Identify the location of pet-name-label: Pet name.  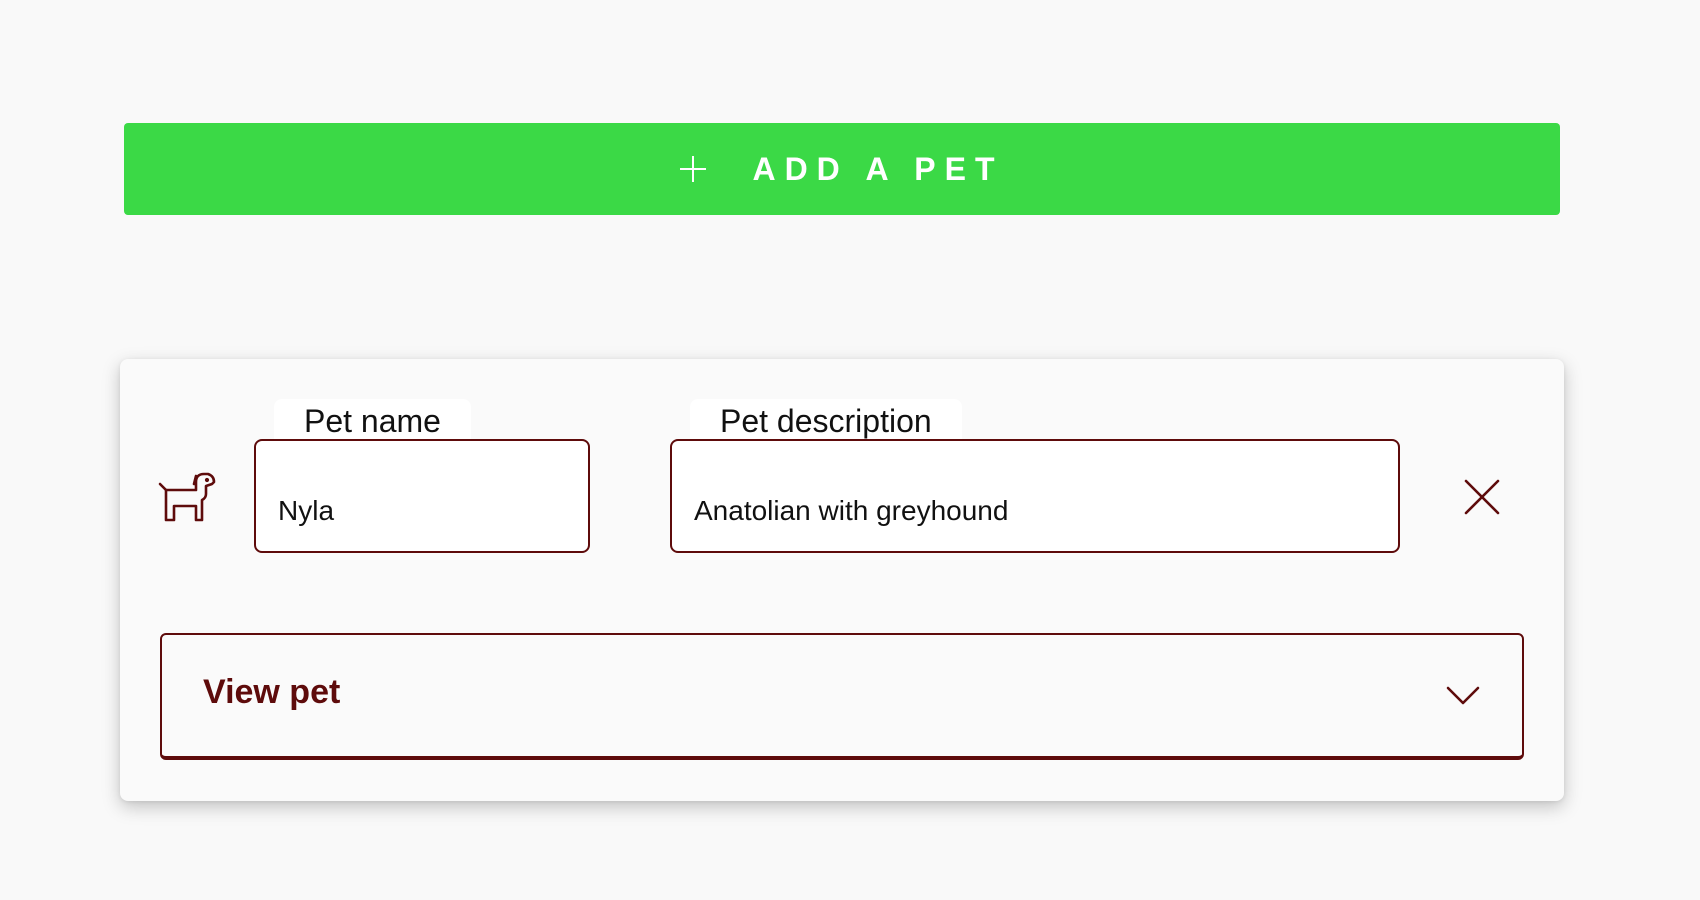
(372, 419).